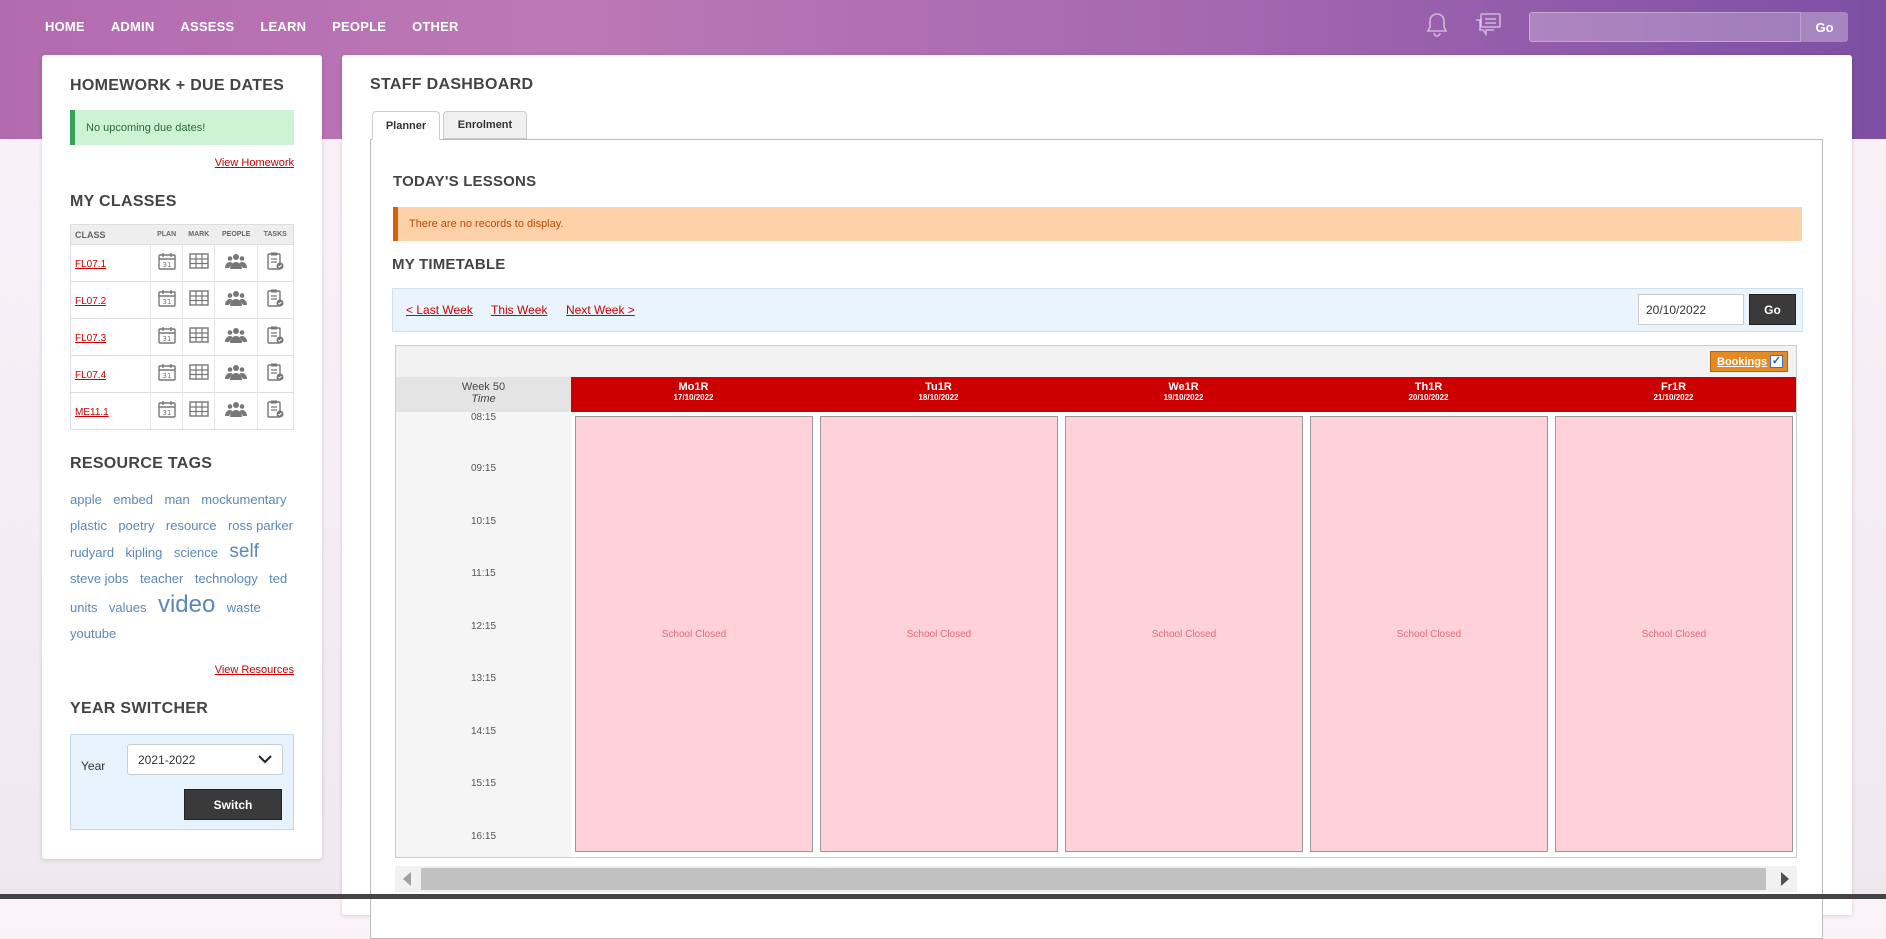 The width and height of the screenshot is (1886, 939). I want to click on col-plan: PLAN, so click(166, 234).